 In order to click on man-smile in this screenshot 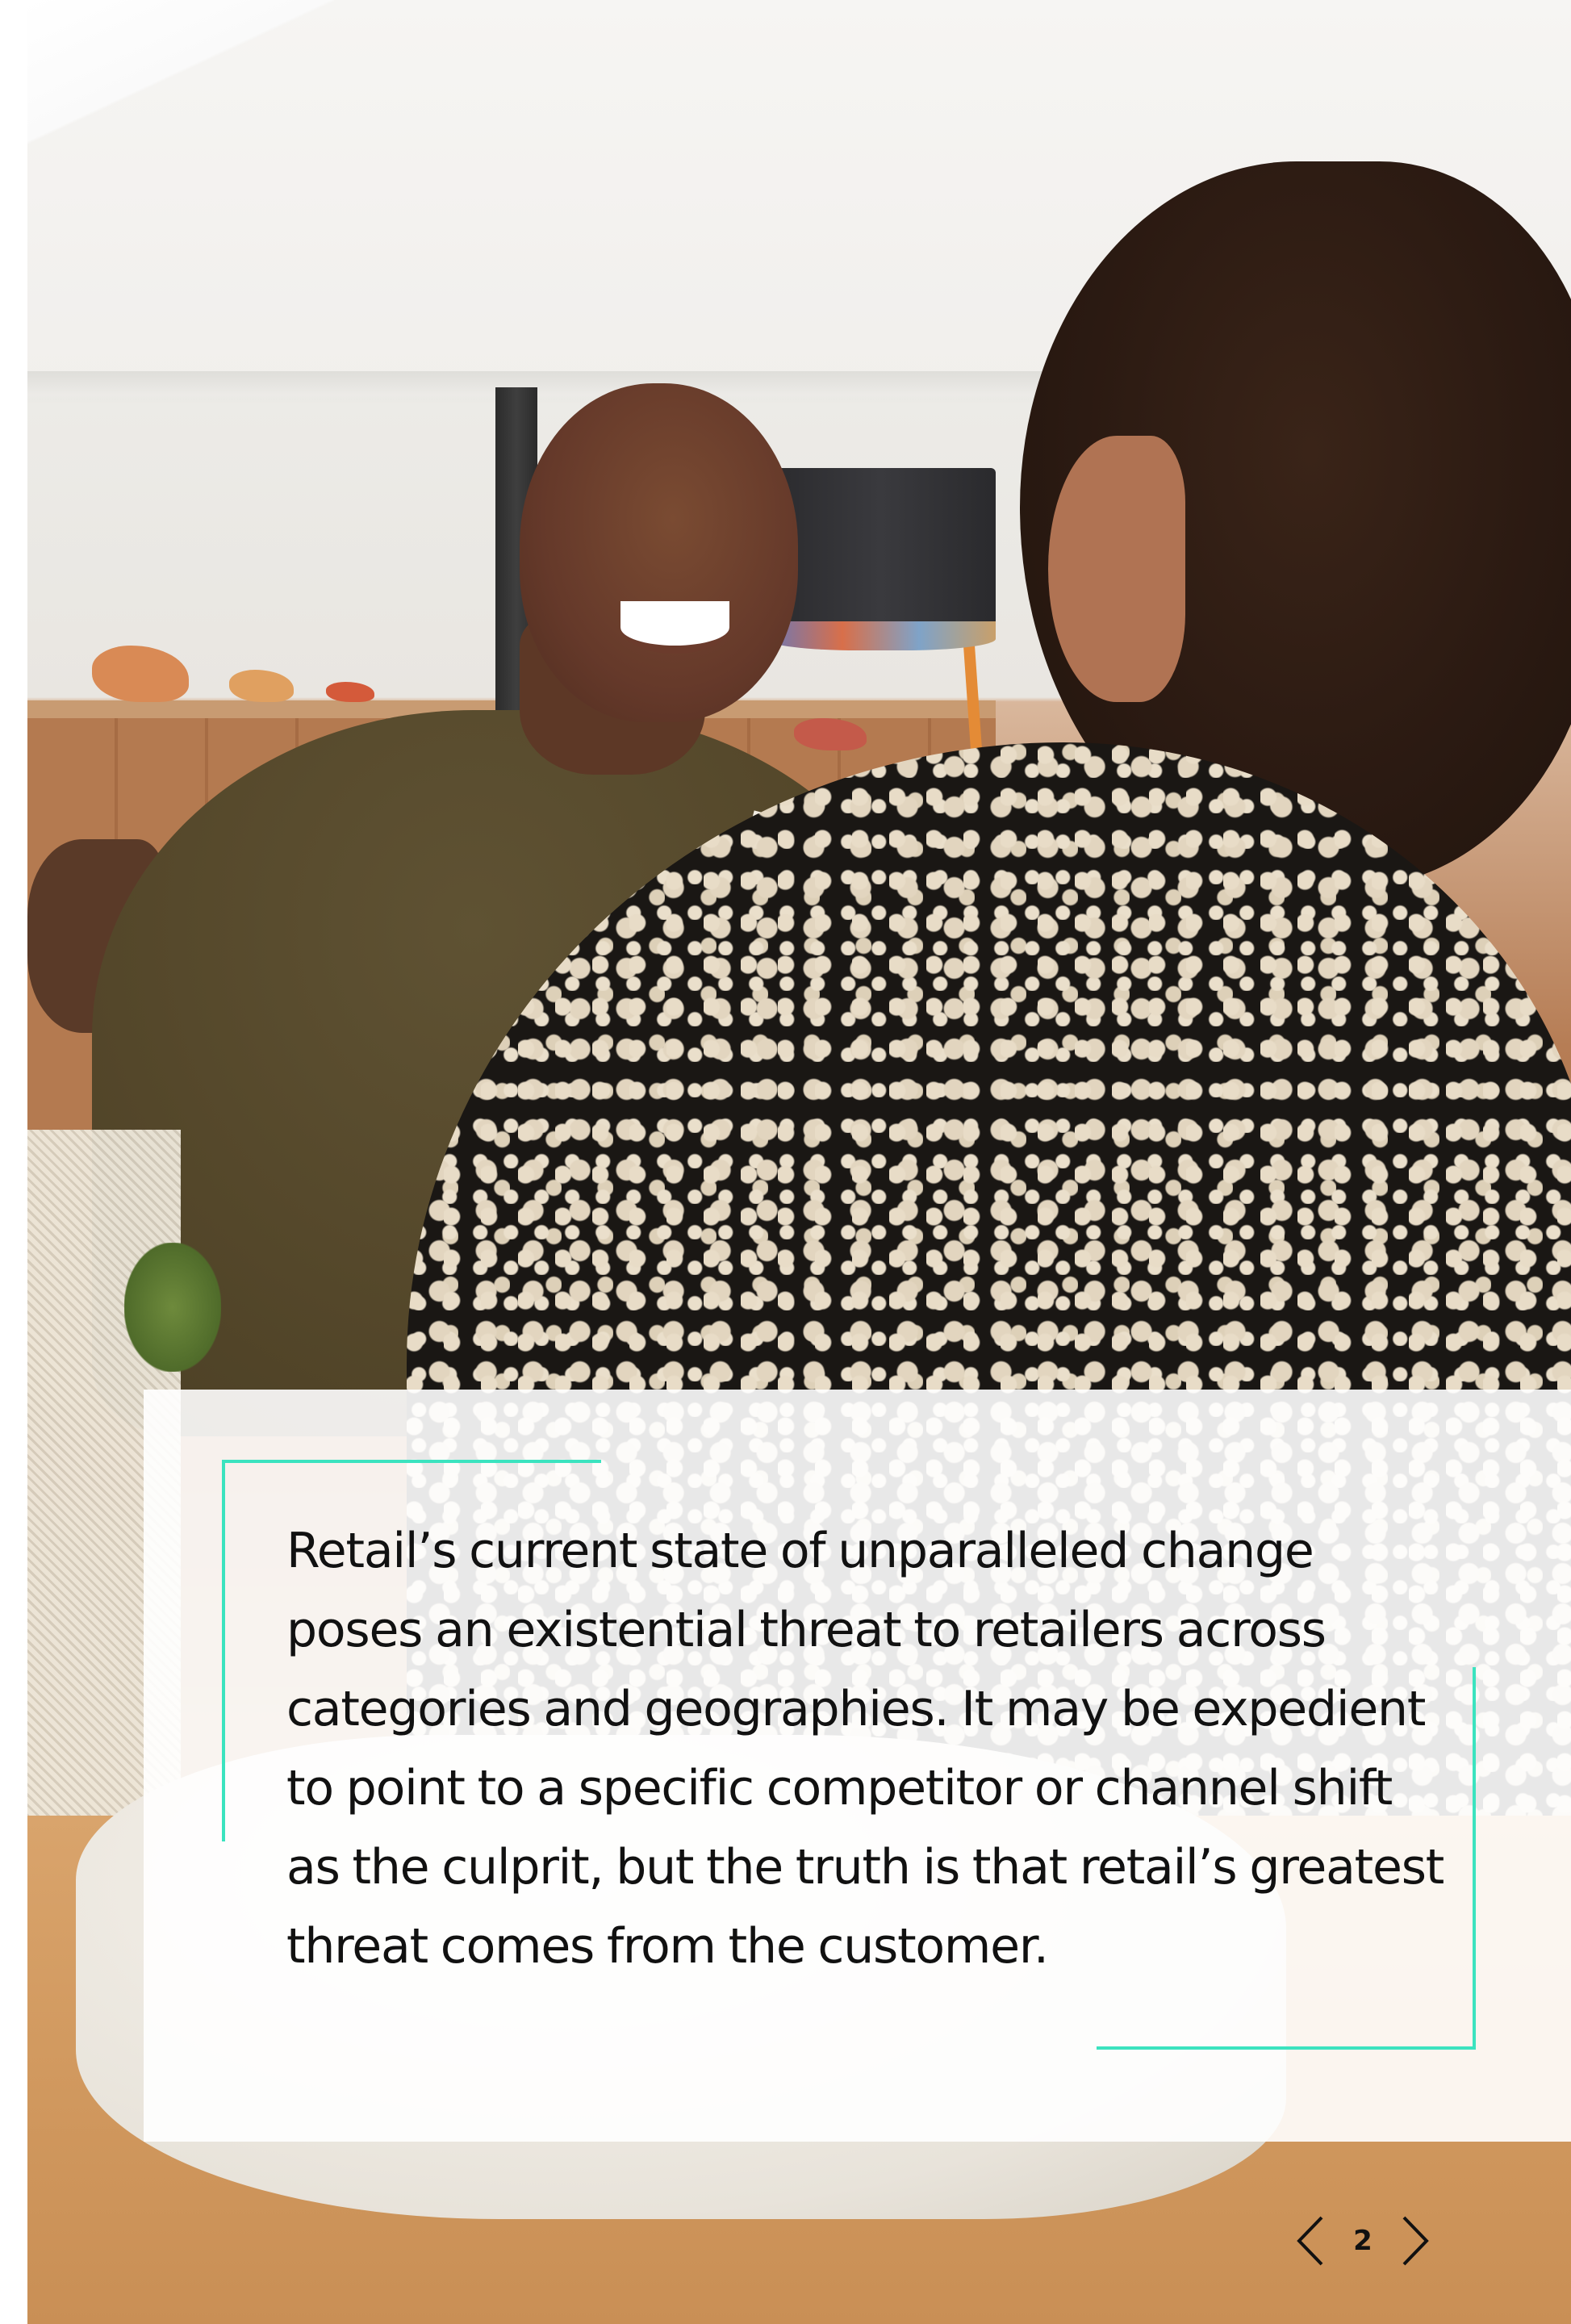, I will do `click(675, 627)`.